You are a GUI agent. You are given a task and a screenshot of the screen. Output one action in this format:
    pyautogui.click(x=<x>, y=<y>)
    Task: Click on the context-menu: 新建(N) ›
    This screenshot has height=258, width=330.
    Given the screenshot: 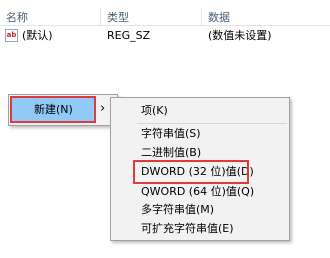 What is the action you would take?
    pyautogui.click(x=63, y=110)
    